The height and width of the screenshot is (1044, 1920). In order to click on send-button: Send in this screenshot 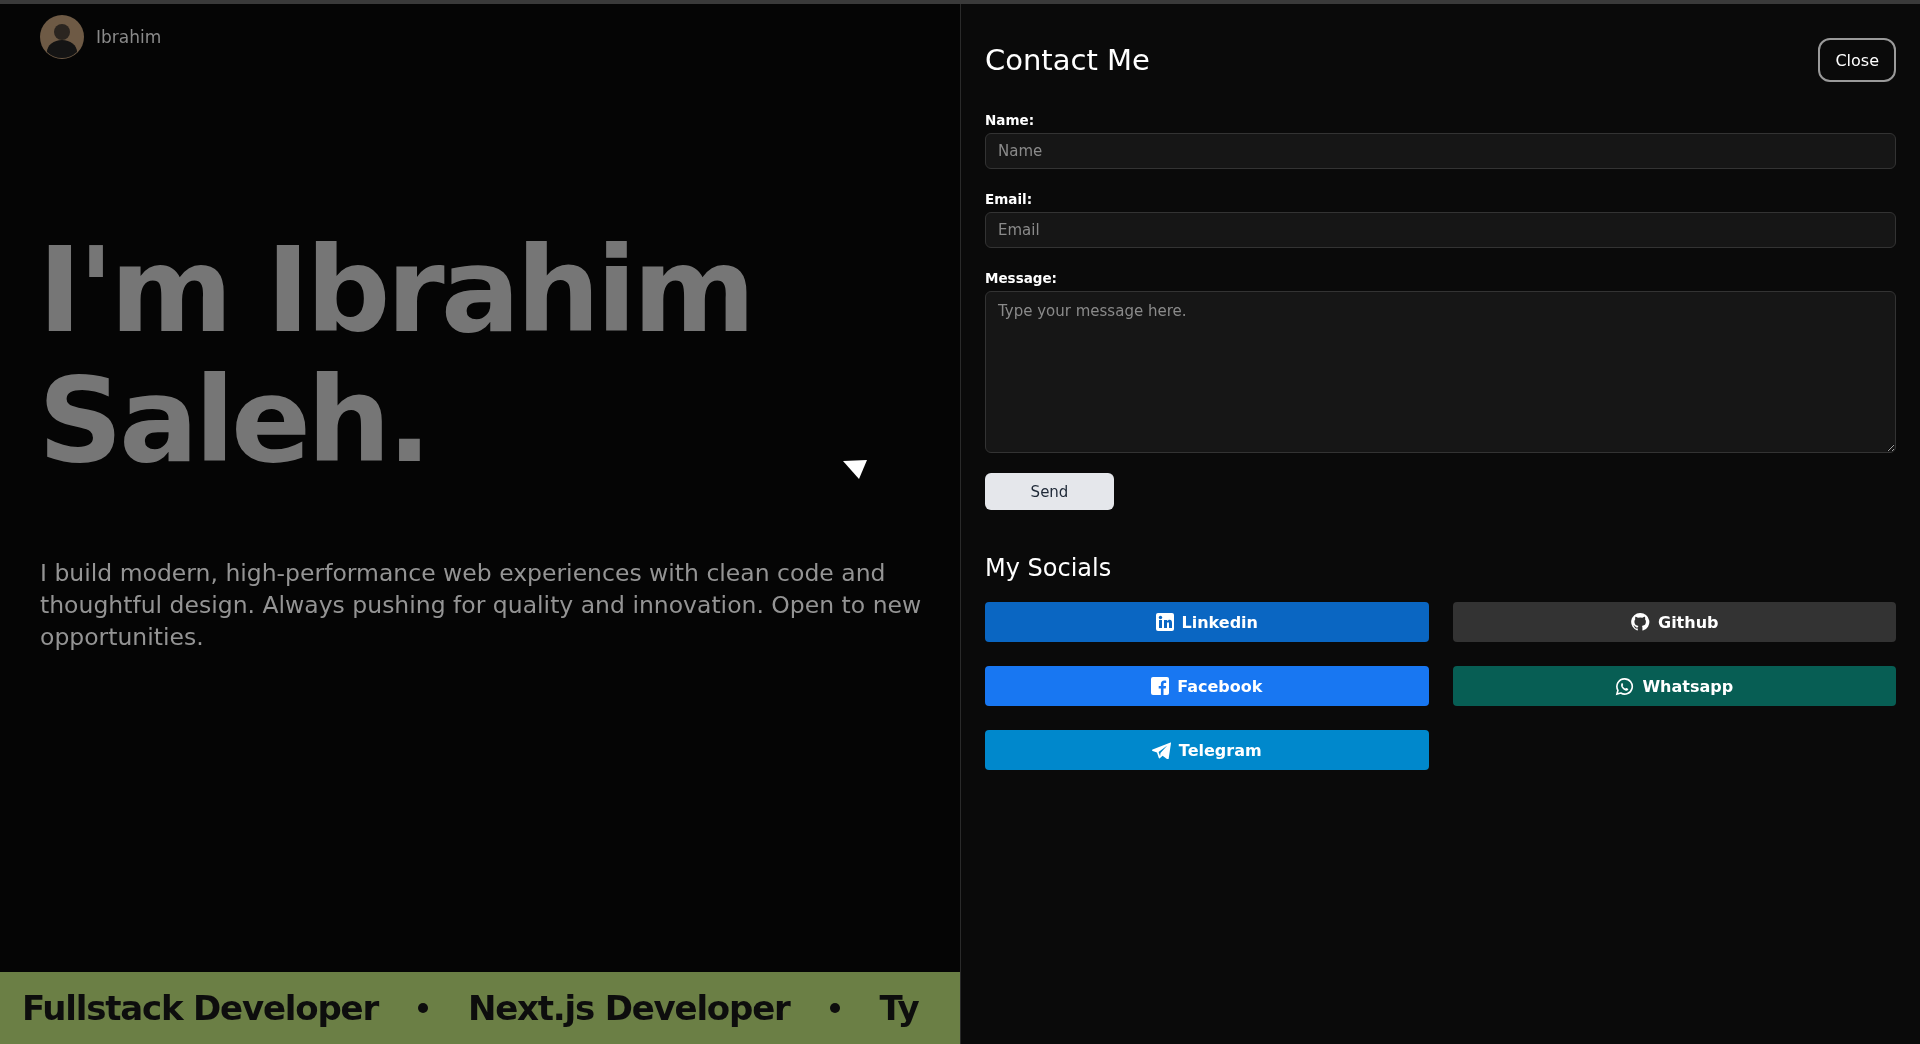, I will do `click(1049, 491)`.